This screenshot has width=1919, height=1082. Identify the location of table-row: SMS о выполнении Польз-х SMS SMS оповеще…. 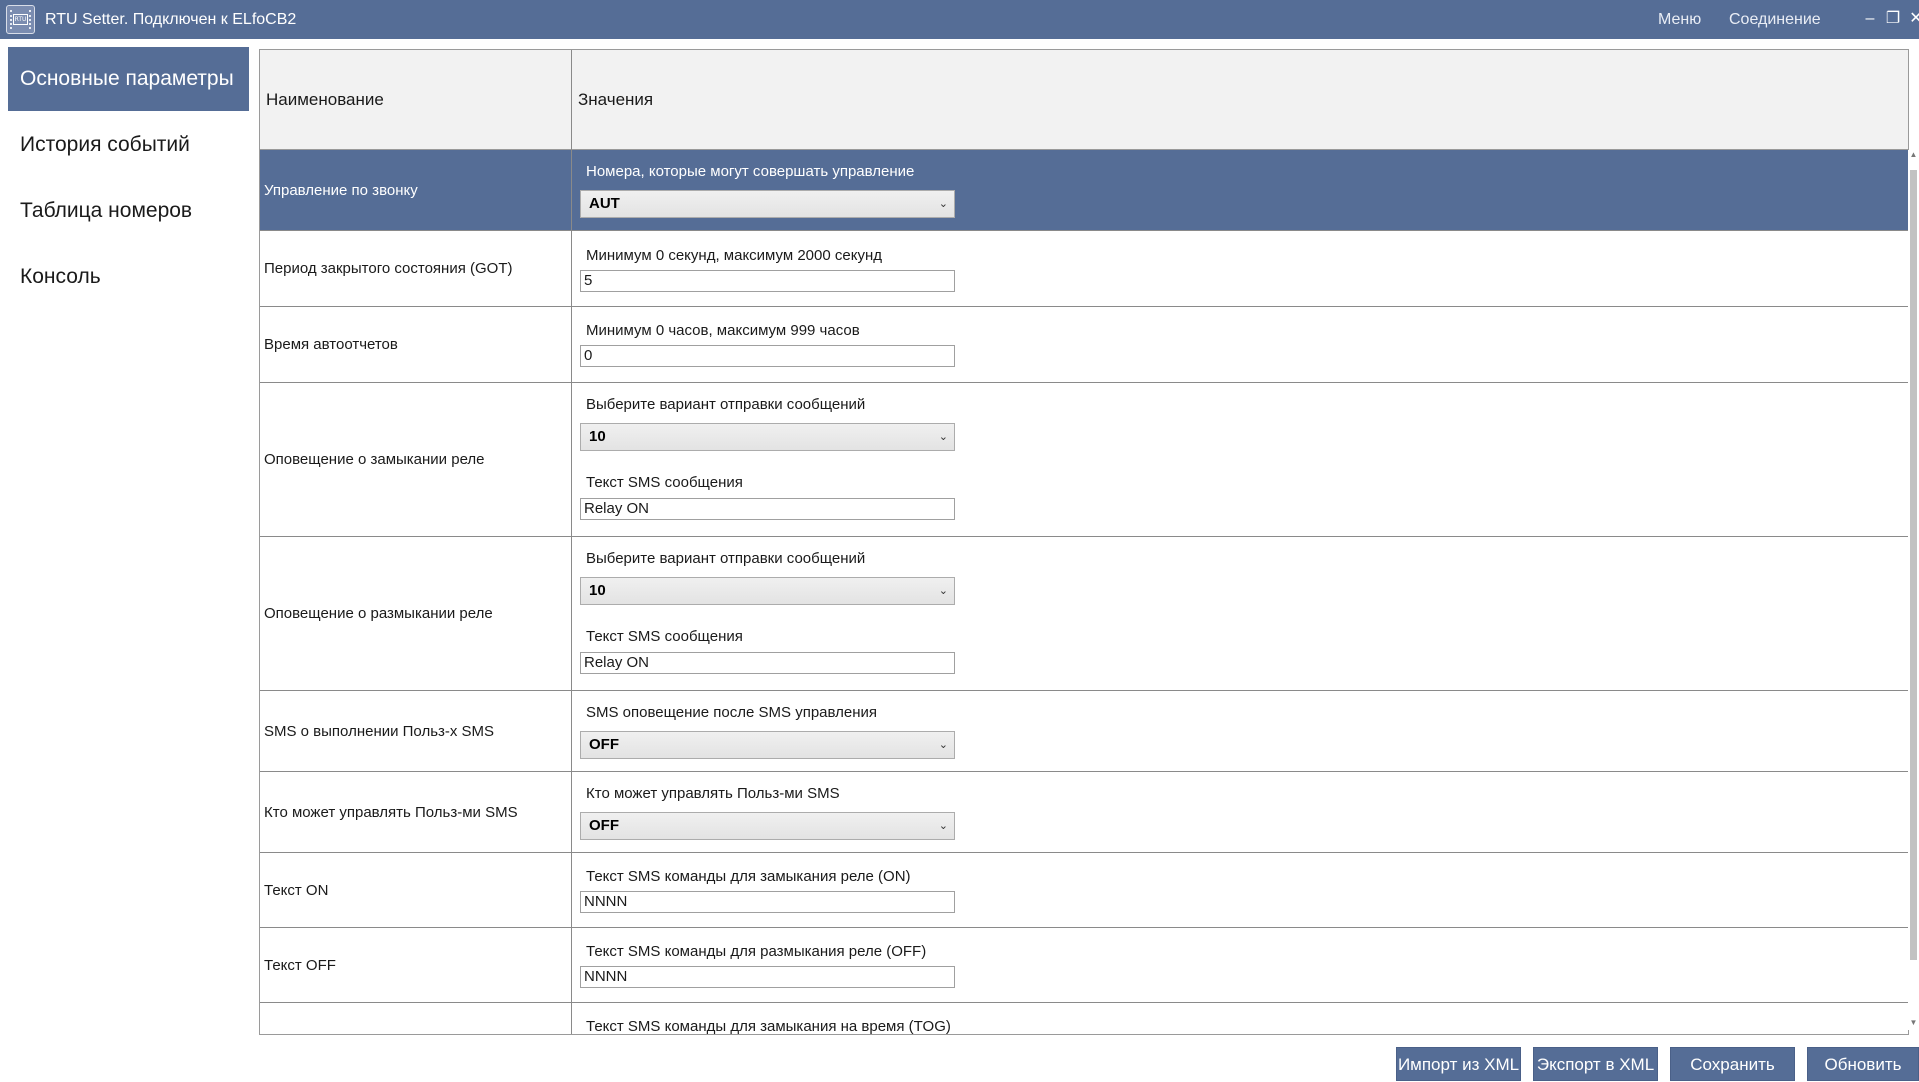
(1084, 731).